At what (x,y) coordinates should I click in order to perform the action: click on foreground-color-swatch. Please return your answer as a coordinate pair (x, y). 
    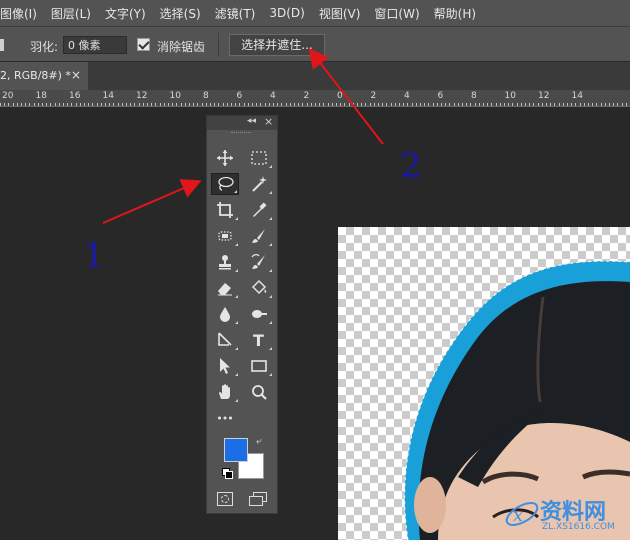
    Looking at the image, I should click on (236, 450).